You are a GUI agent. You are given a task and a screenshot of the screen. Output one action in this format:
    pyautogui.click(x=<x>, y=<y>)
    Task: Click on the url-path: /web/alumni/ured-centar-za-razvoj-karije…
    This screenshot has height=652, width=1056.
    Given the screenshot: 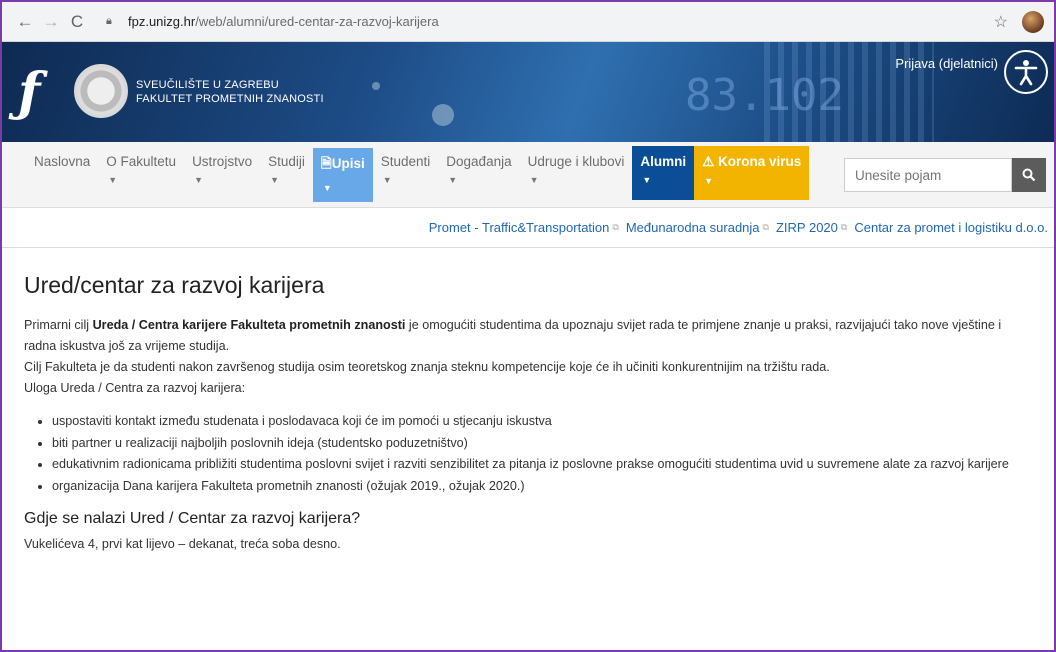 What is the action you would take?
    pyautogui.click(x=317, y=21)
    